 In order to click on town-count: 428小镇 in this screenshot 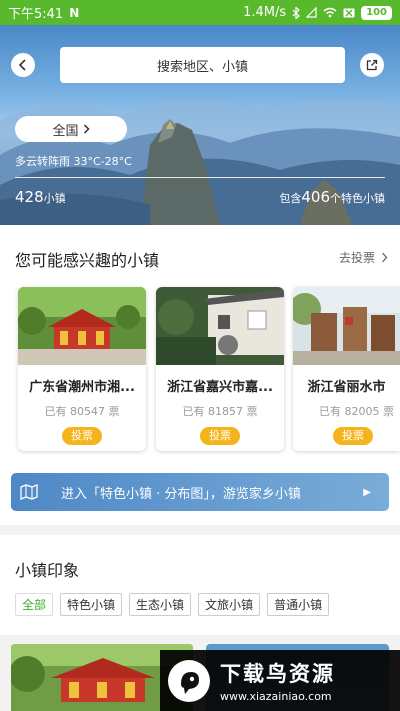, I will do `click(40, 197)`.